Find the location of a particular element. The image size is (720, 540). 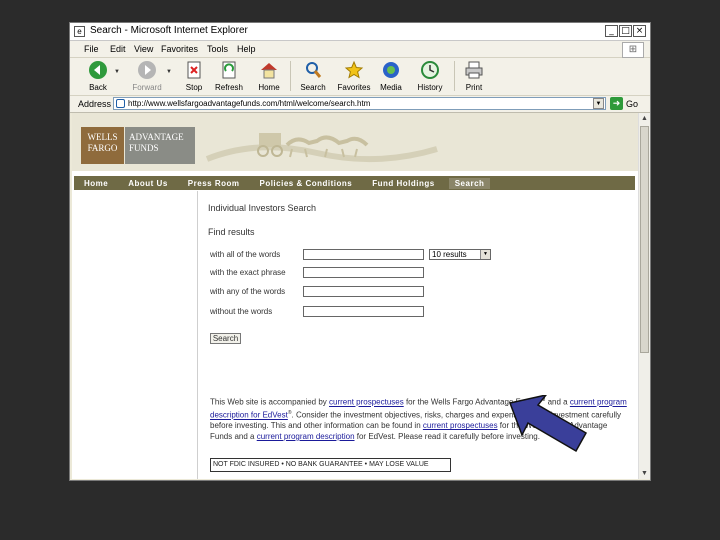

left-sidebar is located at coordinates (136, 335).